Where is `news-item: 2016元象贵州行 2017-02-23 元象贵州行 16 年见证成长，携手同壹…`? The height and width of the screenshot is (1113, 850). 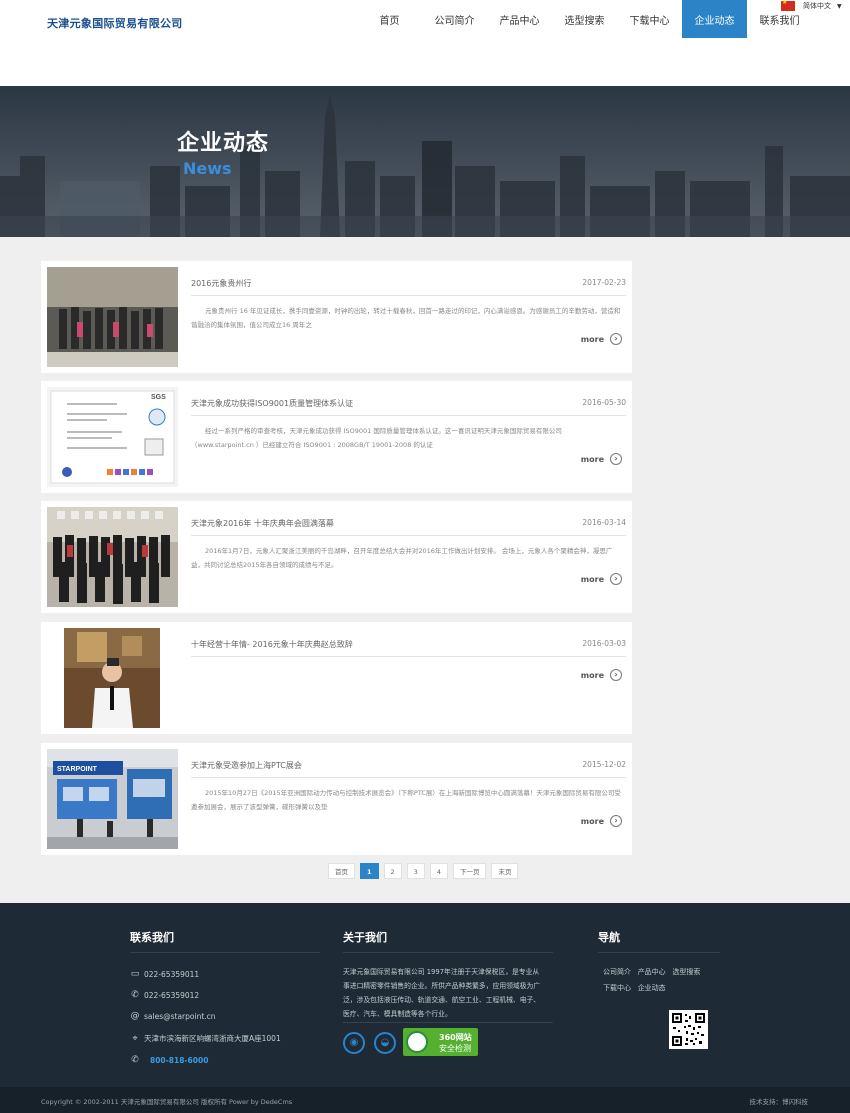
news-item: 2016元象贵州行 2017-02-23 元象贵州行 16 年见证成长，携手同壹… is located at coordinates (336, 317).